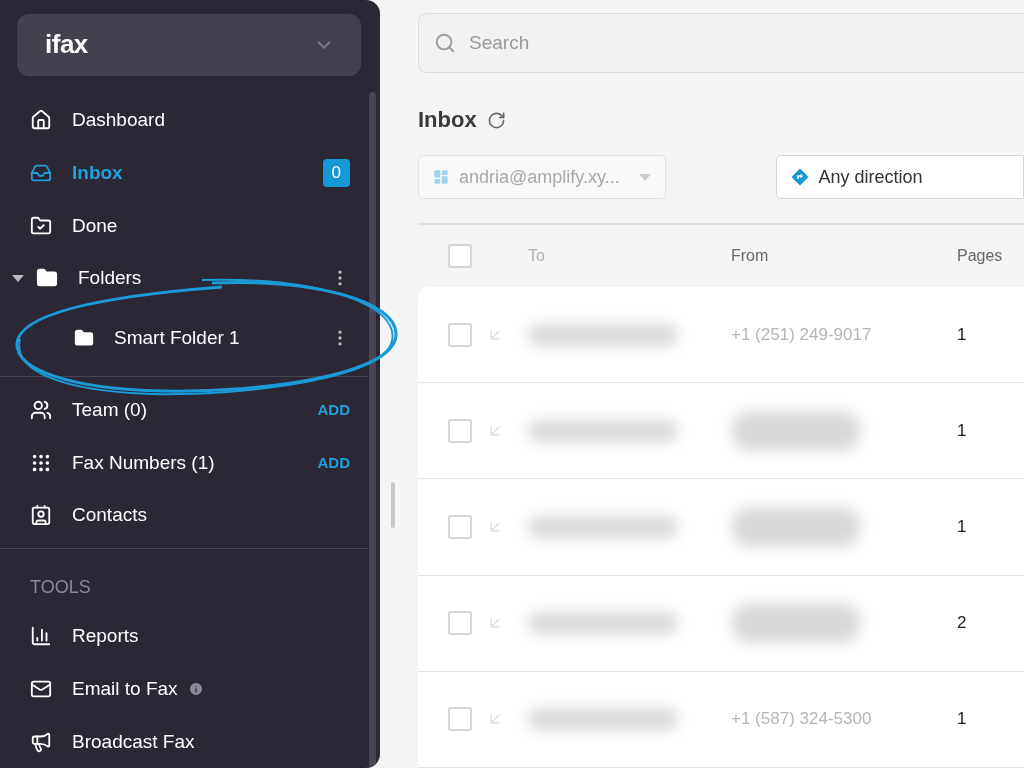 The height and width of the screenshot is (768, 1024). Describe the element at coordinates (190, 225) in the screenshot. I see `nav-item: Done` at that location.